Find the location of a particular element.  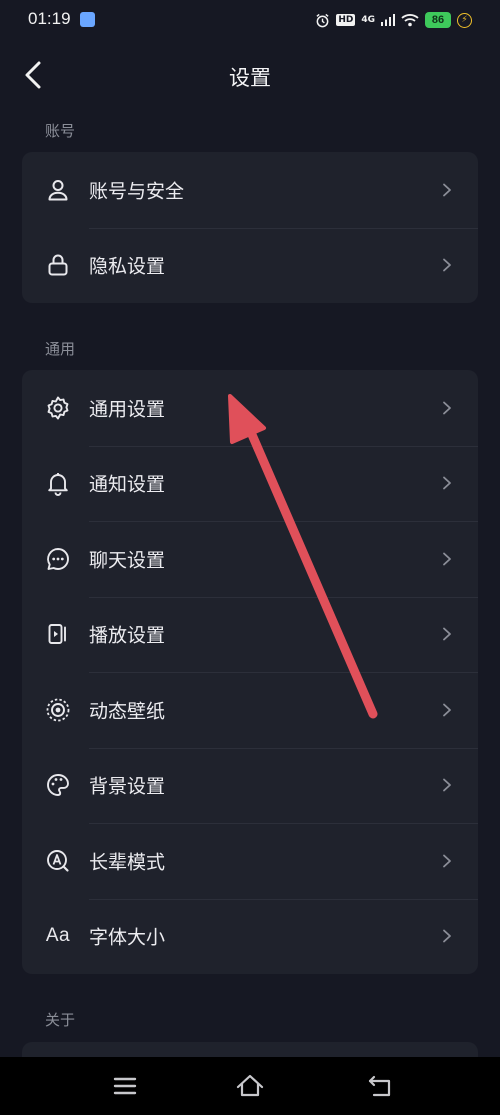

hd-badge: HD is located at coordinates (346, 20).